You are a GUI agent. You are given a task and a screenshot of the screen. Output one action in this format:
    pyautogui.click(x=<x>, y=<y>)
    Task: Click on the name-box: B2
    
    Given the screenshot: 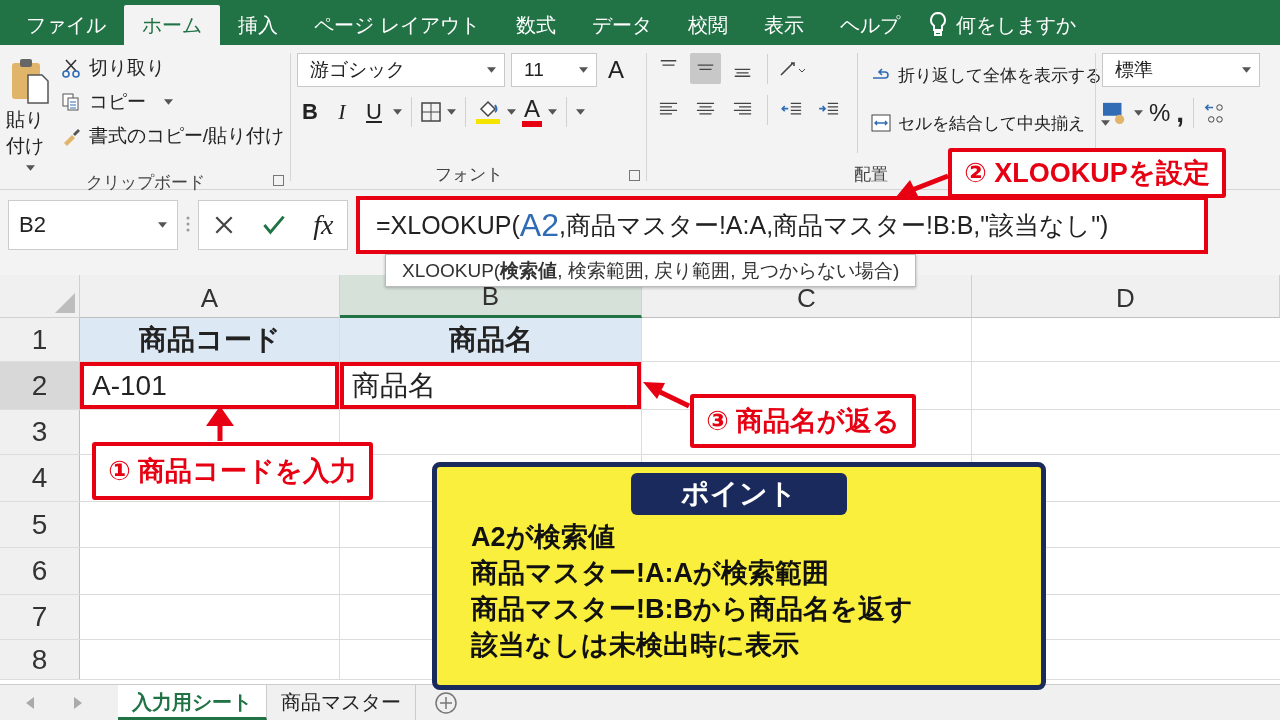 What is the action you would take?
    pyautogui.click(x=93, y=225)
    